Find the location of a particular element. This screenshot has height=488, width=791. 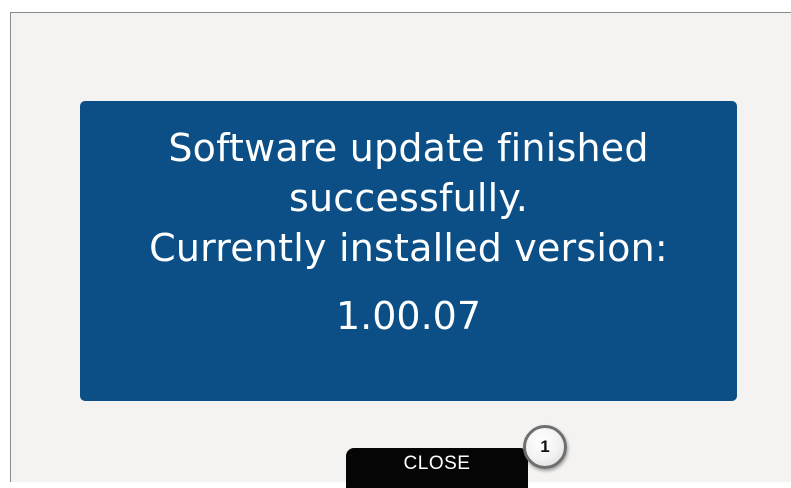

callout-number-badge: 1 is located at coordinates (545, 447).